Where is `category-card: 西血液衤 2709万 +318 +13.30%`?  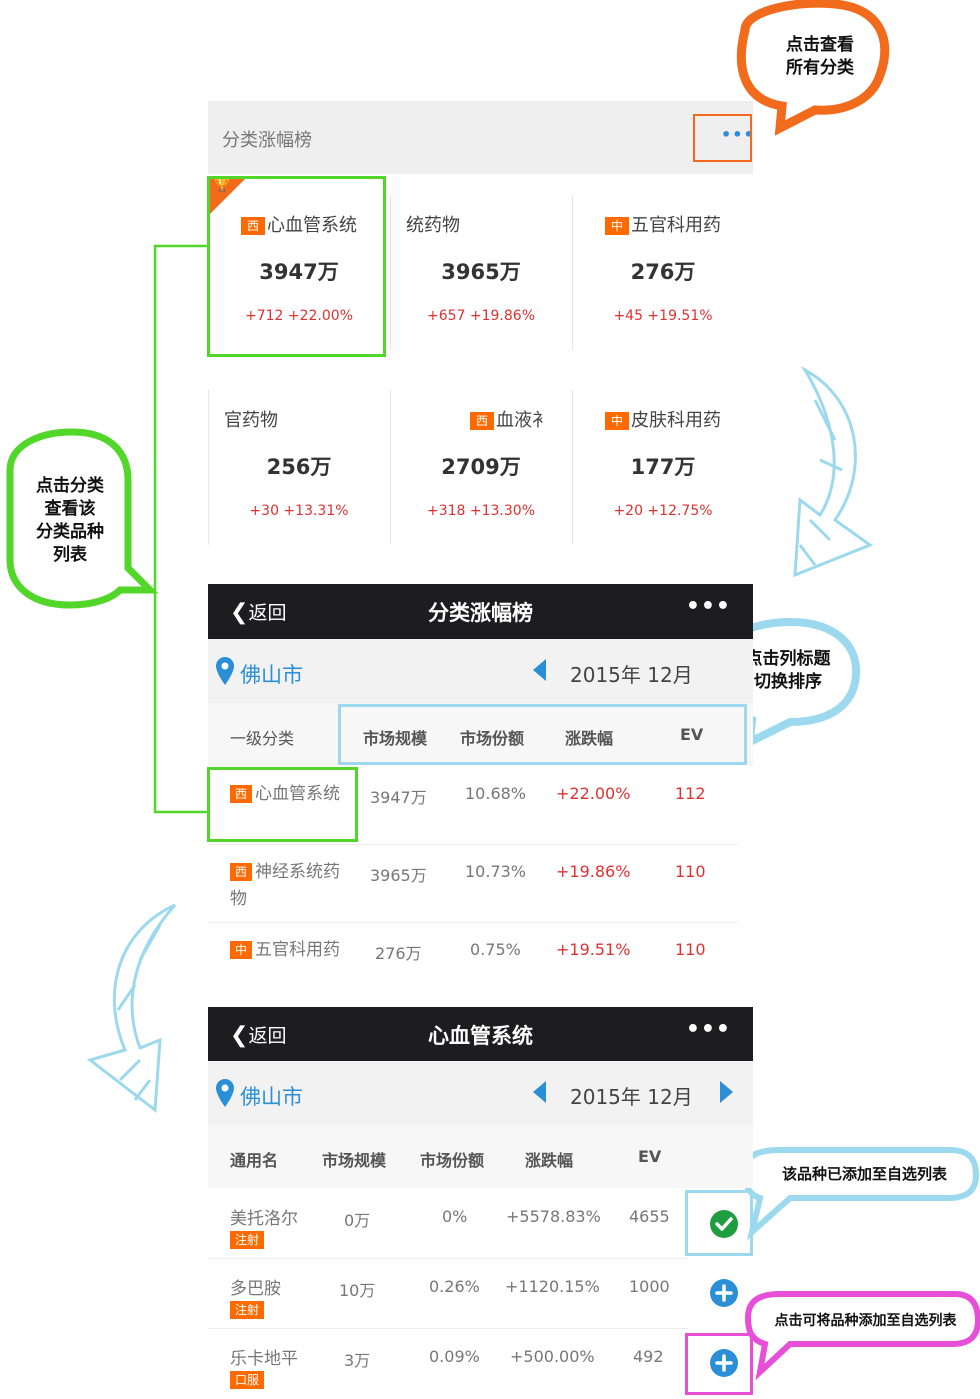
category-card: 西血液衤 2709万 +318 +13.30% is located at coordinates (481, 458).